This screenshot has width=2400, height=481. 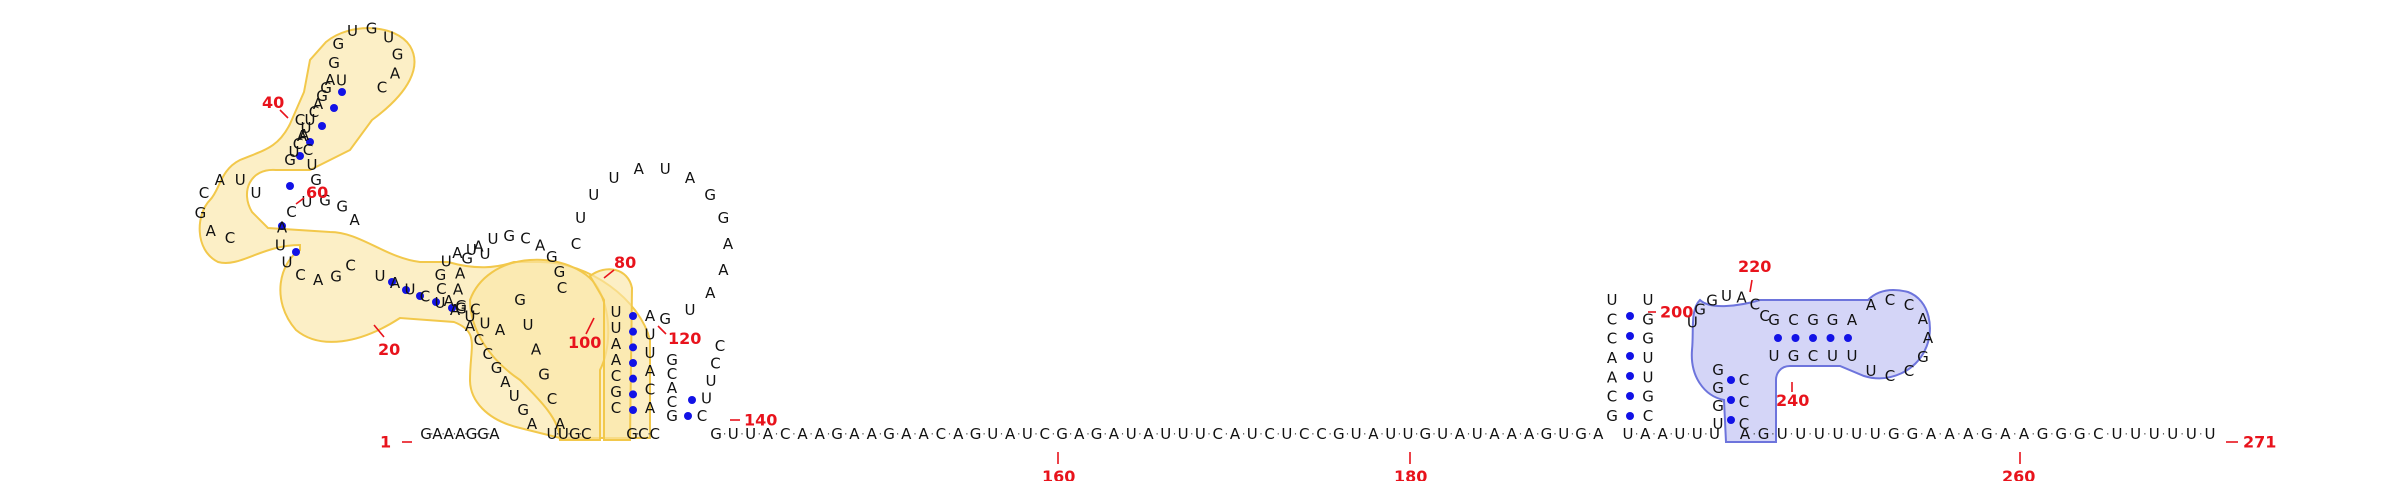 What do you see at coordinates (760, 420) in the screenshot?
I see `label-140: 140` at bounding box center [760, 420].